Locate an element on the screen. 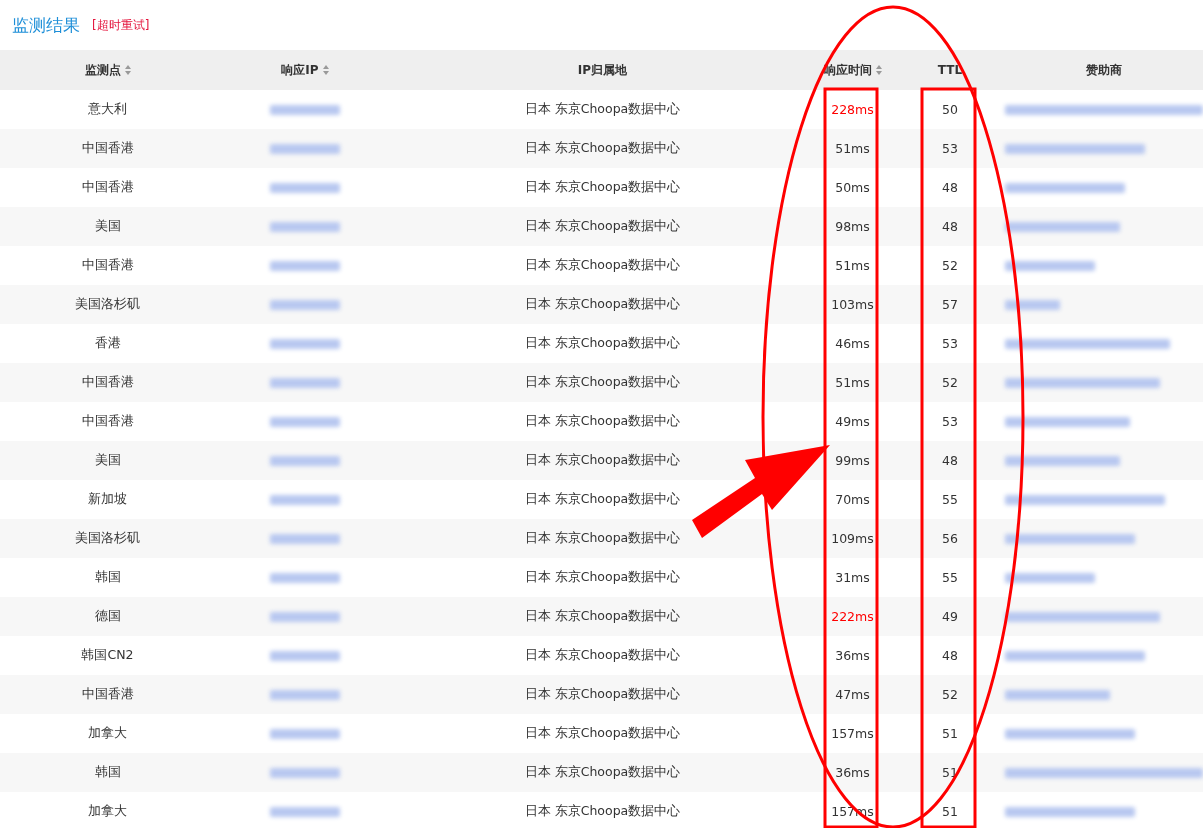  table-cell: 50ms is located at coordinates (852, 187).